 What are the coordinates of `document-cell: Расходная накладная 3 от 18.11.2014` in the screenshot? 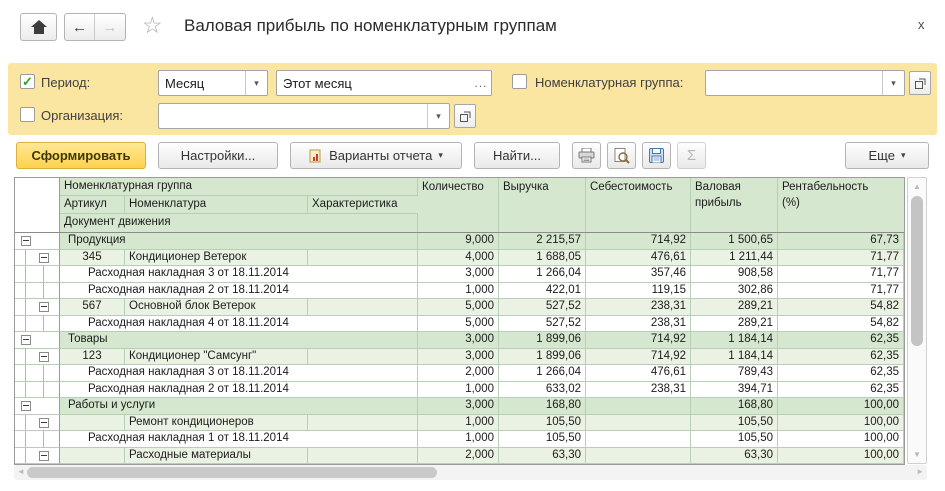 It's located at (239, 274).